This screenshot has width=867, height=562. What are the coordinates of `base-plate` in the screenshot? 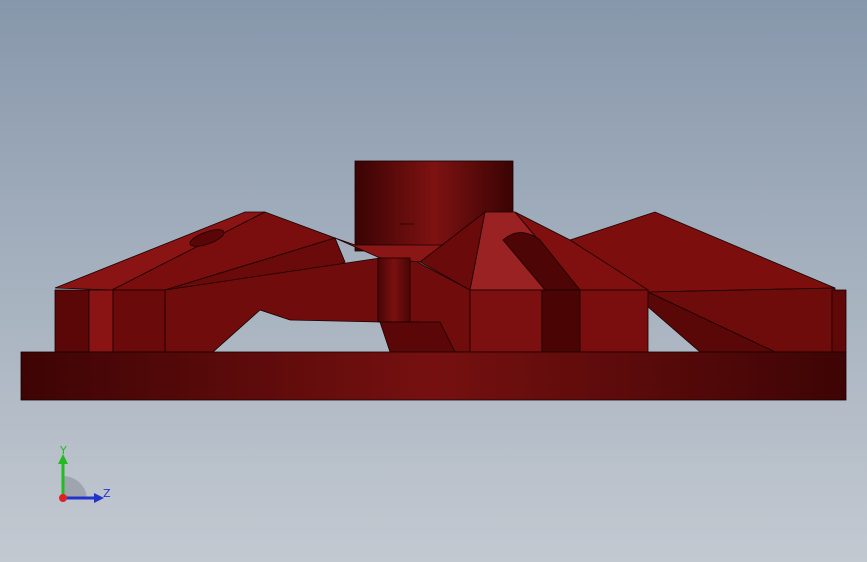 It's located at (433, 376).